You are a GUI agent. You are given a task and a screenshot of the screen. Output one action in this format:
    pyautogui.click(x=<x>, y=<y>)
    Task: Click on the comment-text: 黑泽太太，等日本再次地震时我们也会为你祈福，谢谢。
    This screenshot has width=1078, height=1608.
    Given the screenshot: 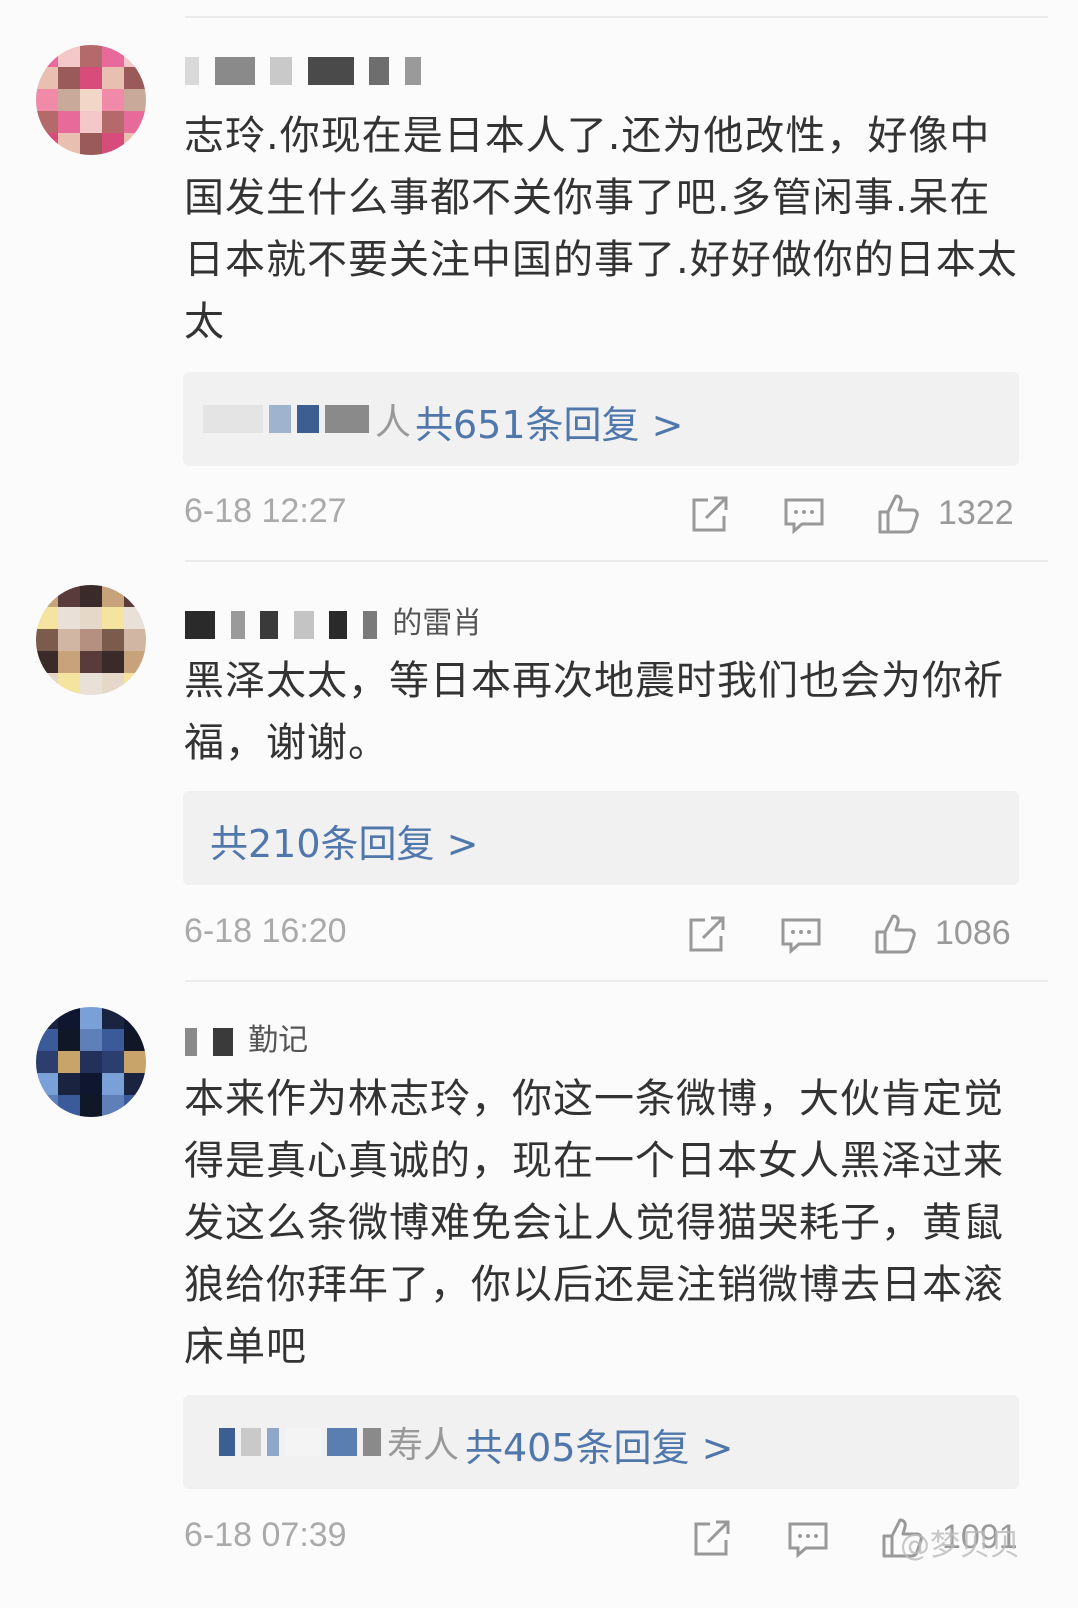 What is the action you would take?
    pyautogui.click(x=594, y=712)
    